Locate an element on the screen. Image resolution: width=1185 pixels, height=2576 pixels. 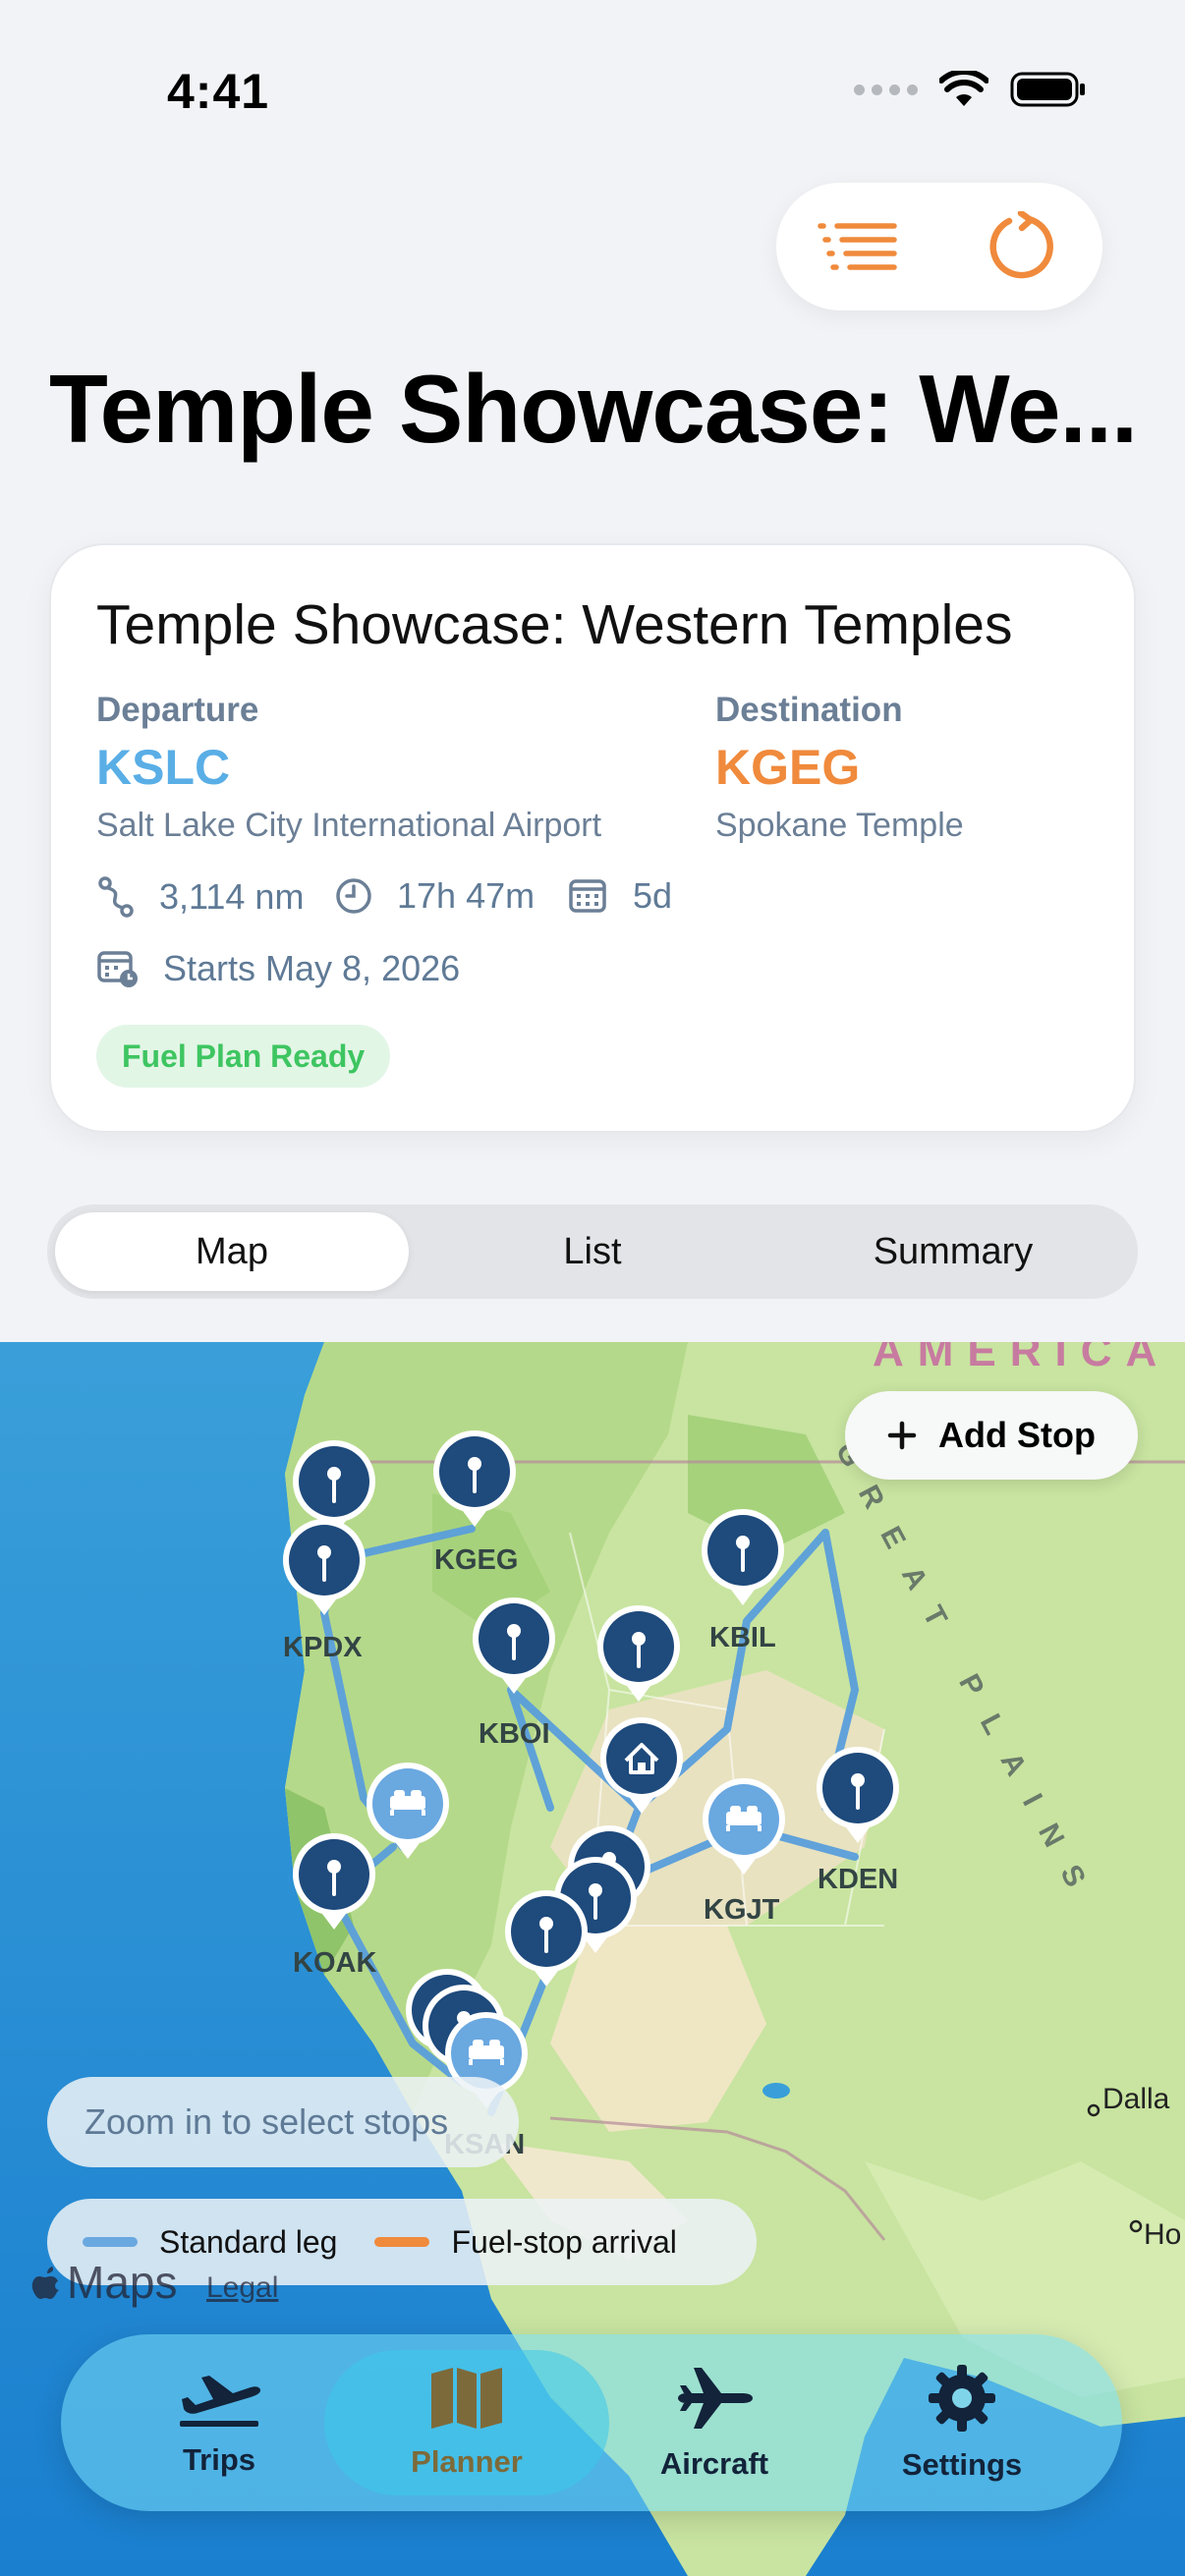
segment-list: List is located at coordinates (592, 1251).